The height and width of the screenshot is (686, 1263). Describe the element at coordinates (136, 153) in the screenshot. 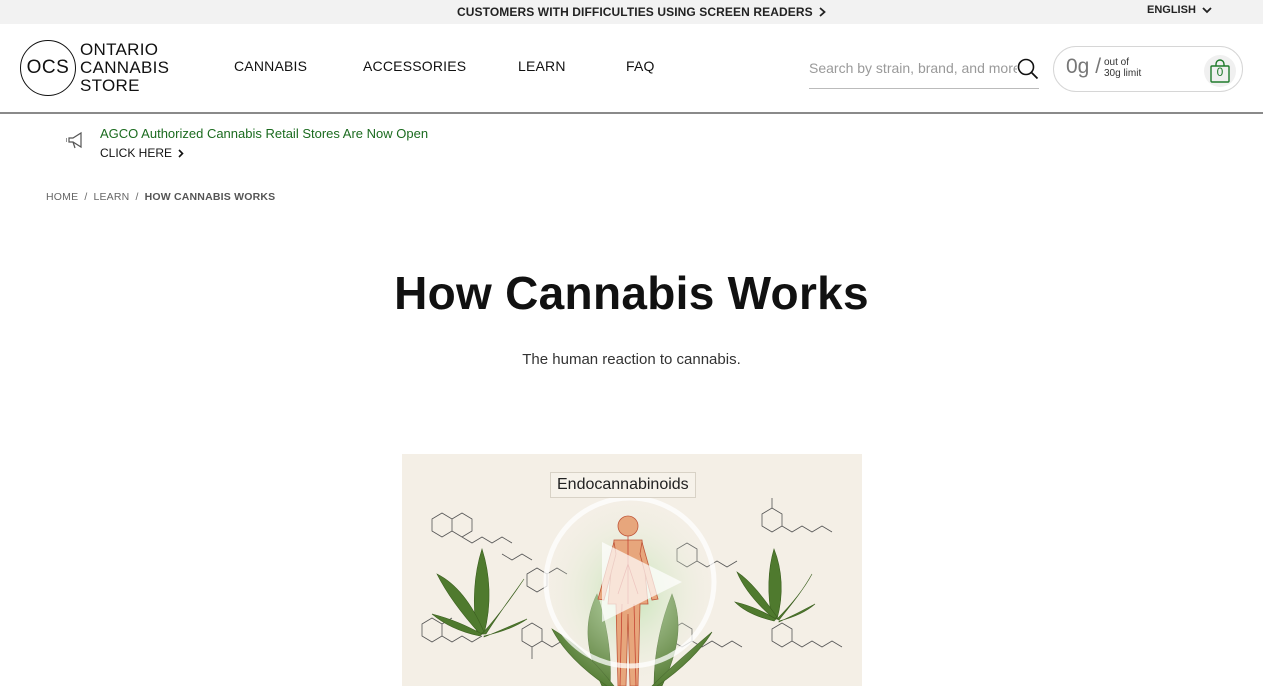

I see `announcement-link-label: CLICK HERE` at that location.